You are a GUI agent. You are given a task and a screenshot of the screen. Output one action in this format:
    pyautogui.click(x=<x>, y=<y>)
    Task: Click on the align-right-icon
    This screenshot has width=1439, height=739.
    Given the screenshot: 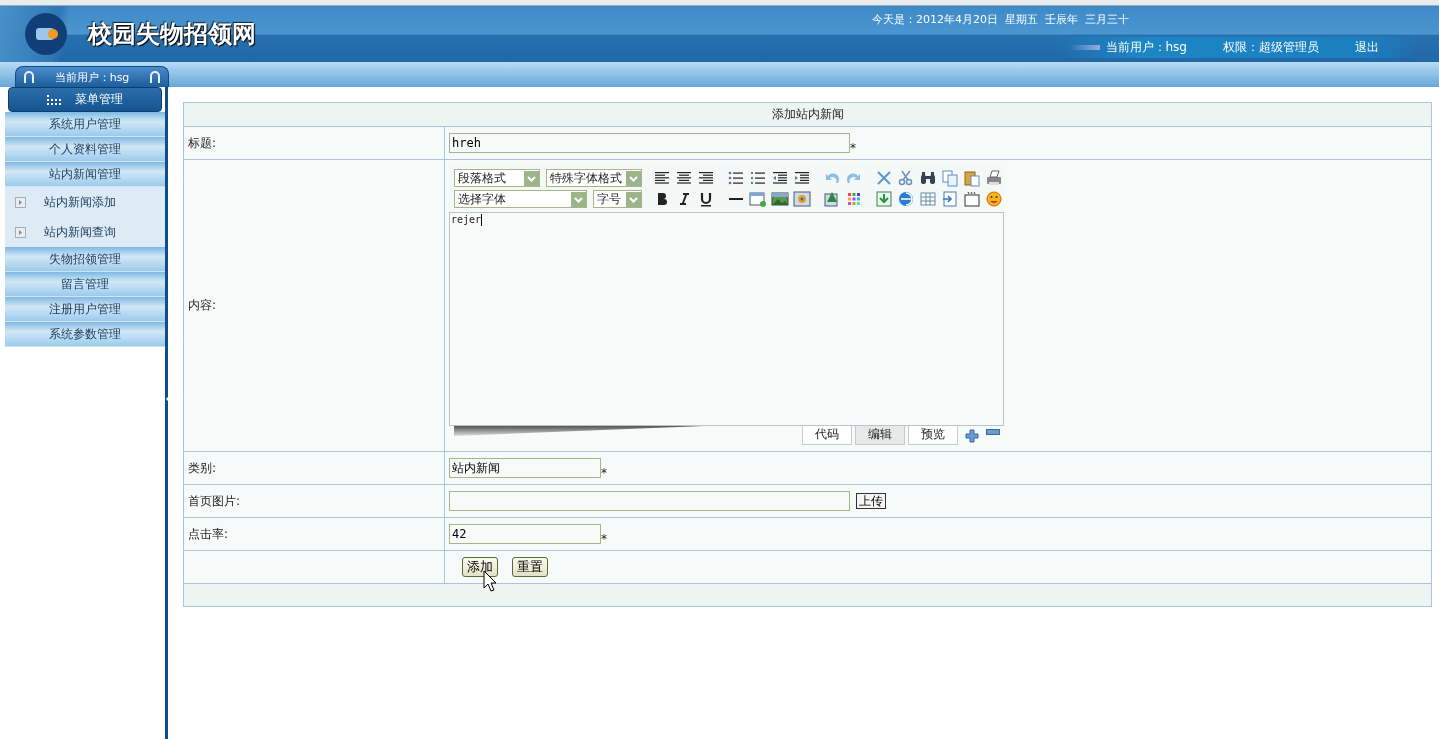 What is the action you would take?
    pyautogui.click(x=706, y=178)
    